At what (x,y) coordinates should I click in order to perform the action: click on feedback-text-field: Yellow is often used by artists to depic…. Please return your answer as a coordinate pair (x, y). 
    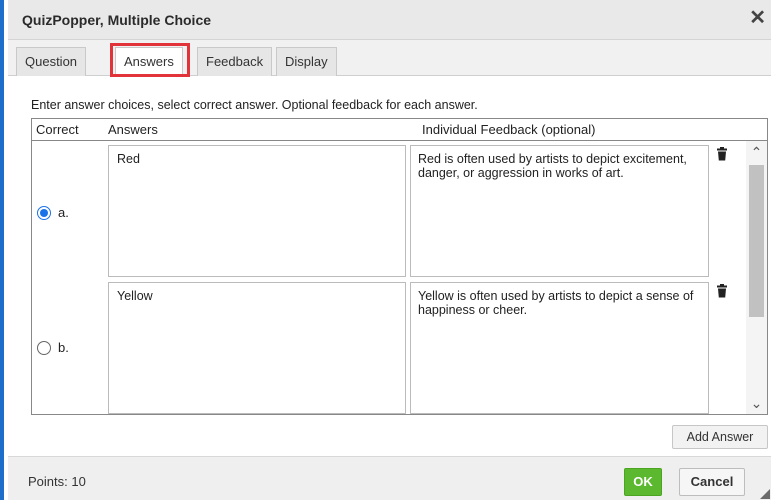
    Looking at the image, I should click on (559, 348).